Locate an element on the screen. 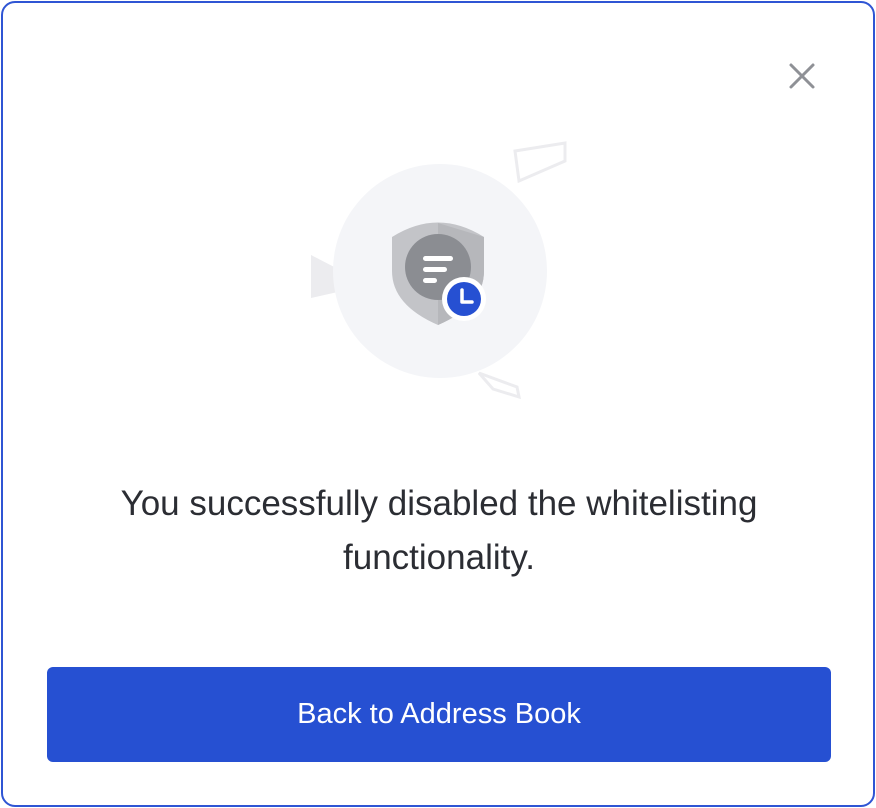 Image resolution: width=876 pixels, height=808 pixels. clock-icon is located at coordinates (464, 299).